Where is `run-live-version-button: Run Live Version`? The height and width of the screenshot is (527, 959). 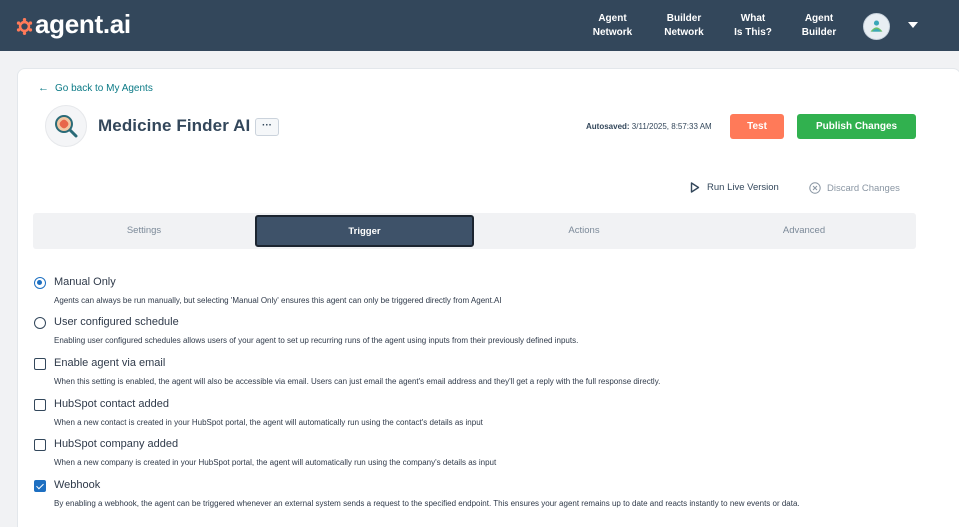
run-live-version-button: Run Live Version is located at coordinates (734, 187).